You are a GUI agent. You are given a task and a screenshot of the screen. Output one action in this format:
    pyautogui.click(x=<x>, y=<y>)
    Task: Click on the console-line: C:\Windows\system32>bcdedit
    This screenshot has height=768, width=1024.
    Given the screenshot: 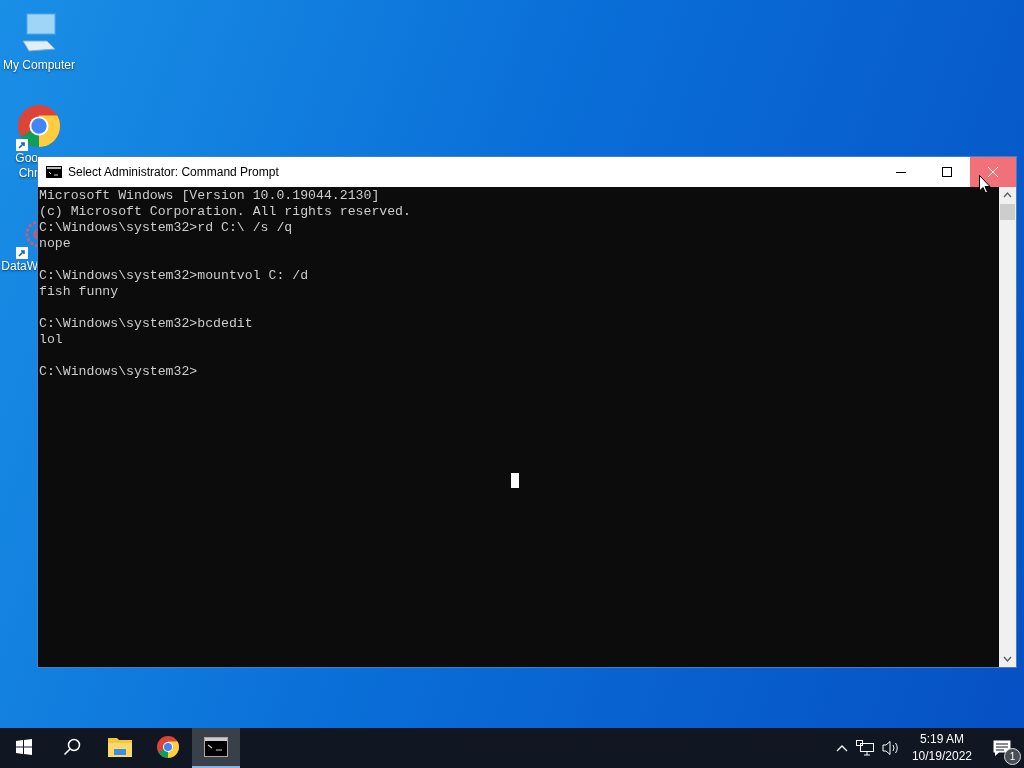 What is the action you would take?
    pyautogui.click(x=146, y=324)
    